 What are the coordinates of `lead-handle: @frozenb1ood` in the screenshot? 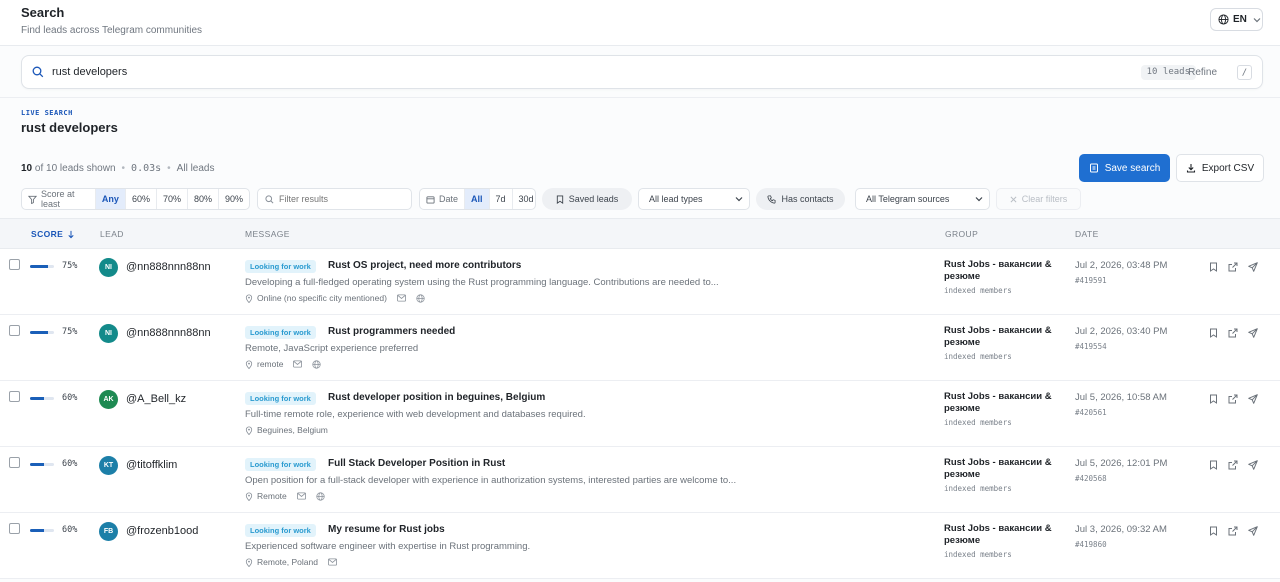 It's located at (162, 531).